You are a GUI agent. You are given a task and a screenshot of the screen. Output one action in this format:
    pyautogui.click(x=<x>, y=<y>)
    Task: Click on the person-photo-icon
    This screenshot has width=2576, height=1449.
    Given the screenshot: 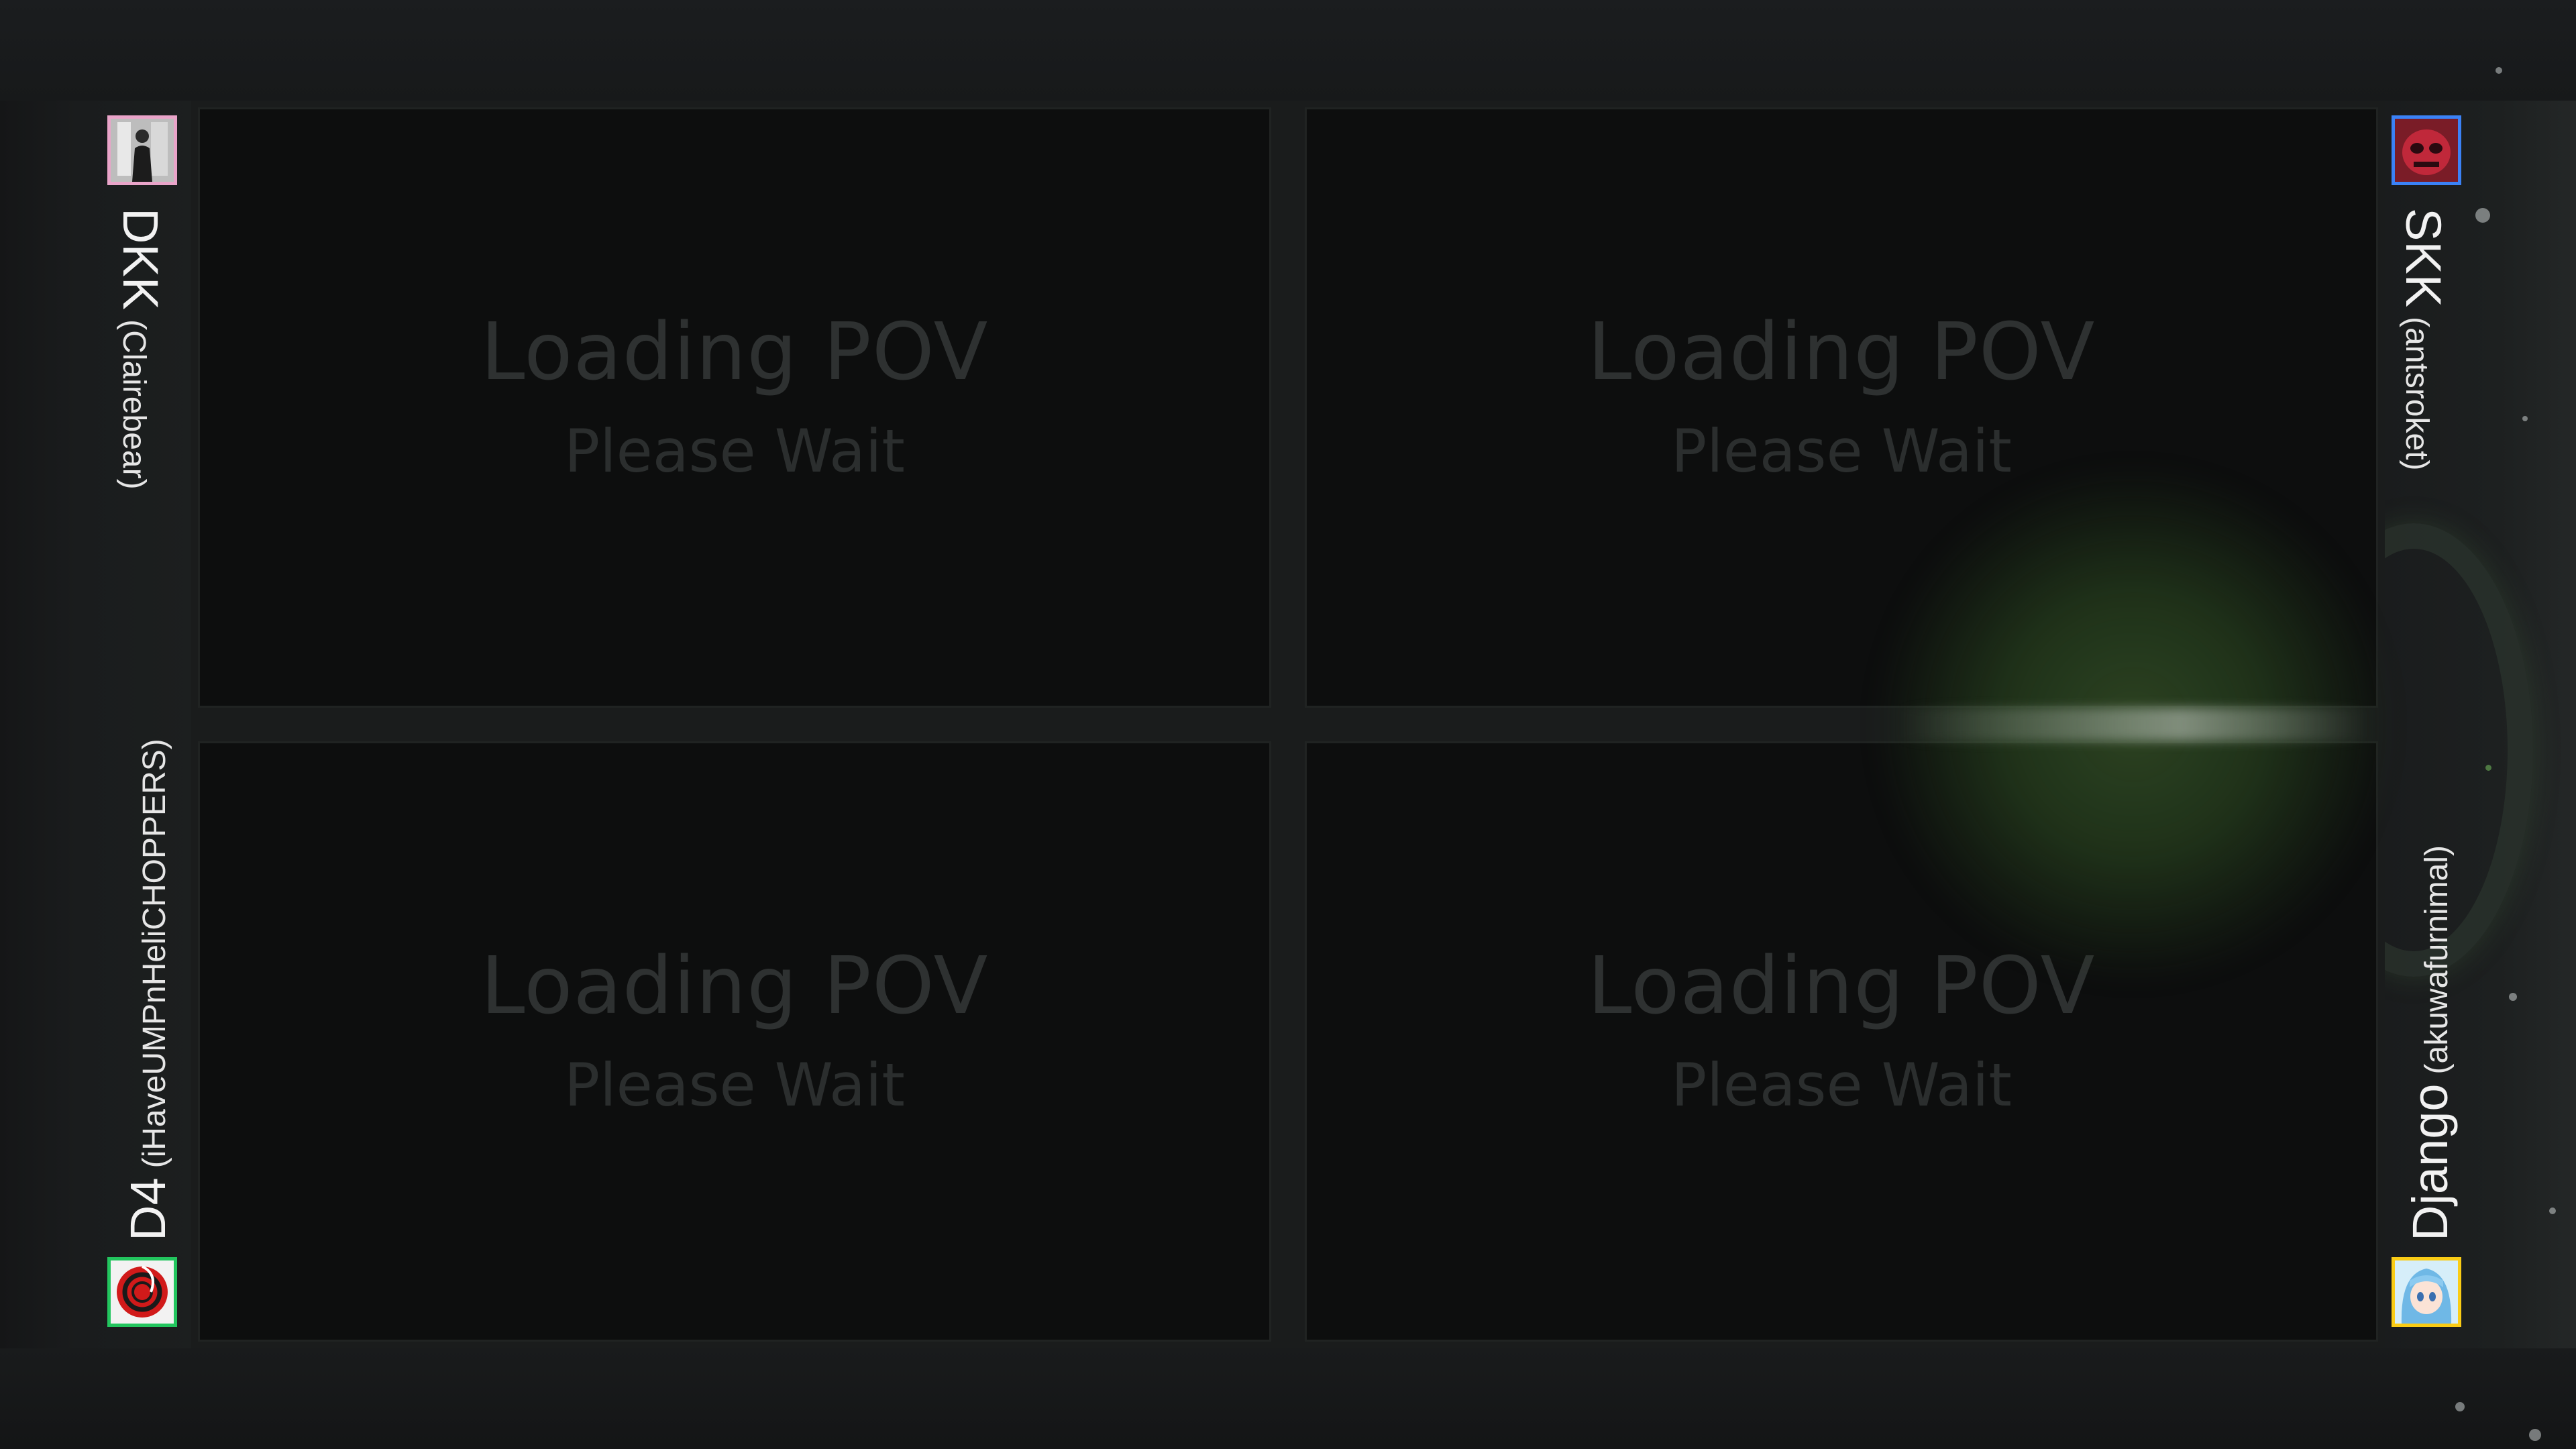 What is the action you would take?
    pyautogui.click(x=142, y=150)
    